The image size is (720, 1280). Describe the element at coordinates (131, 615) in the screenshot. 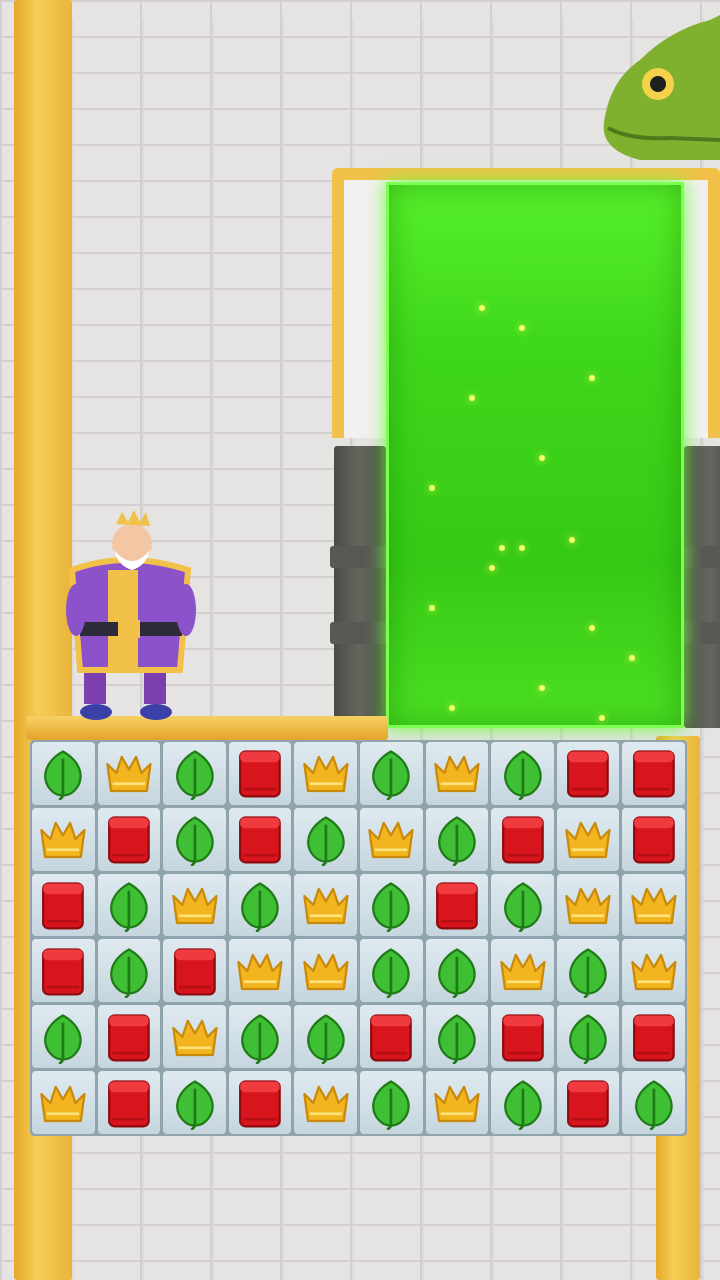

I see `king-icon` at that location.